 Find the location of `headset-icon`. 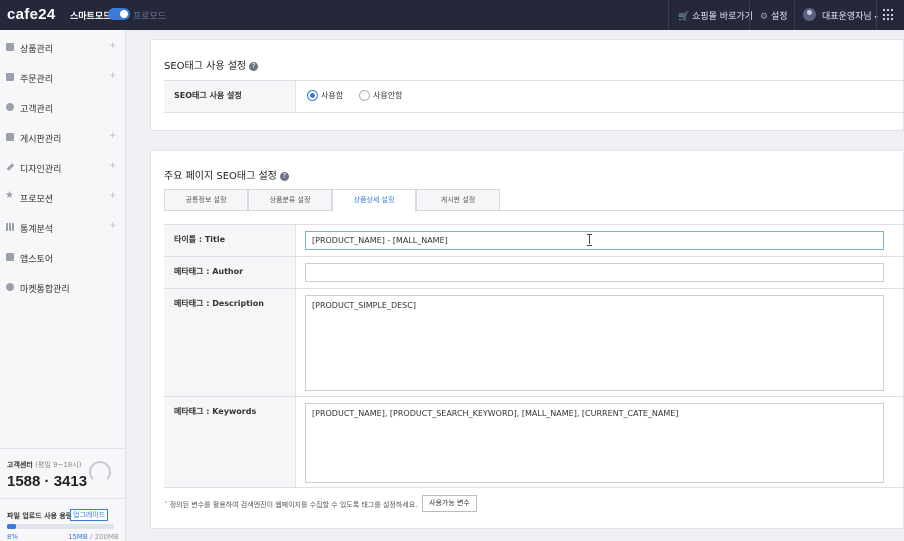

headset-icon is located at coordinates (100, 472).